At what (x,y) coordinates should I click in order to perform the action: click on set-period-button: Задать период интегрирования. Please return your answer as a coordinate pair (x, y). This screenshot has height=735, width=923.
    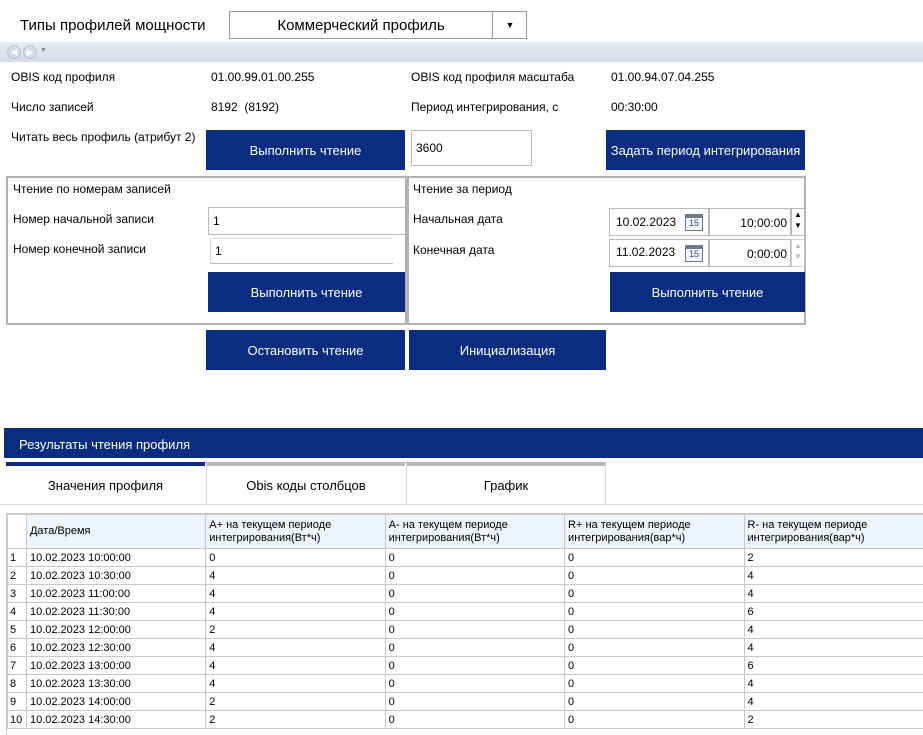
    Looking at the image, I should click on (705, 150).